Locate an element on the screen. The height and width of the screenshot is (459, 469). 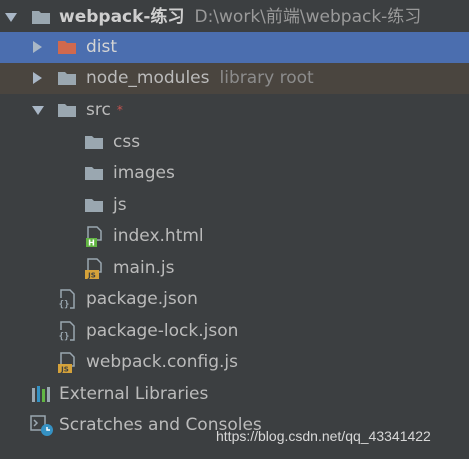
webpack-config-js-label: webpack.config.js is located at coordinates (162, 362).